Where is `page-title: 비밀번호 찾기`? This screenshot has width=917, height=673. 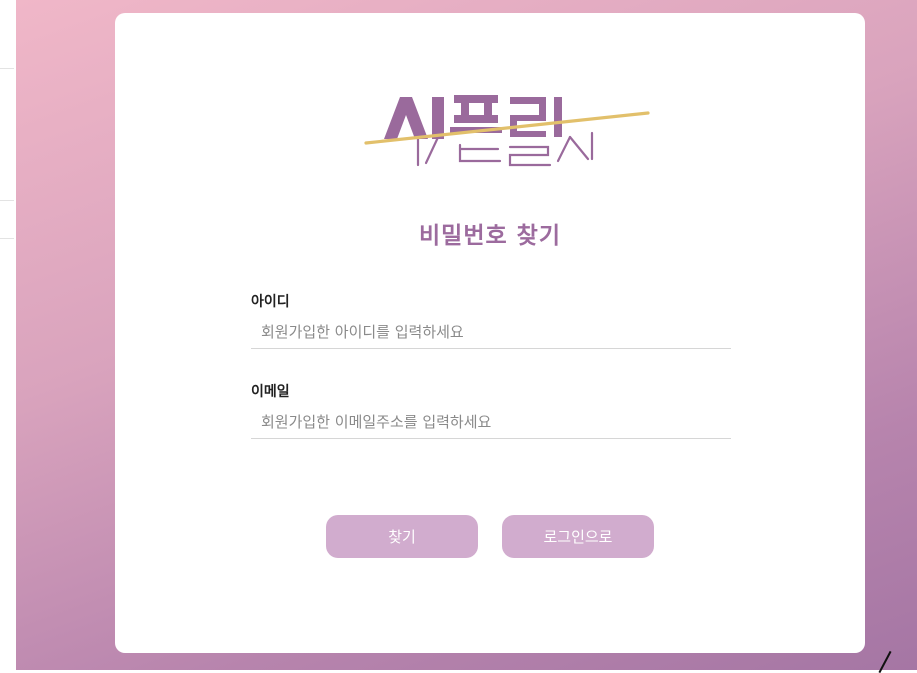 page-title: 비밀번호 찾기 is located at coordinates (490, 236).